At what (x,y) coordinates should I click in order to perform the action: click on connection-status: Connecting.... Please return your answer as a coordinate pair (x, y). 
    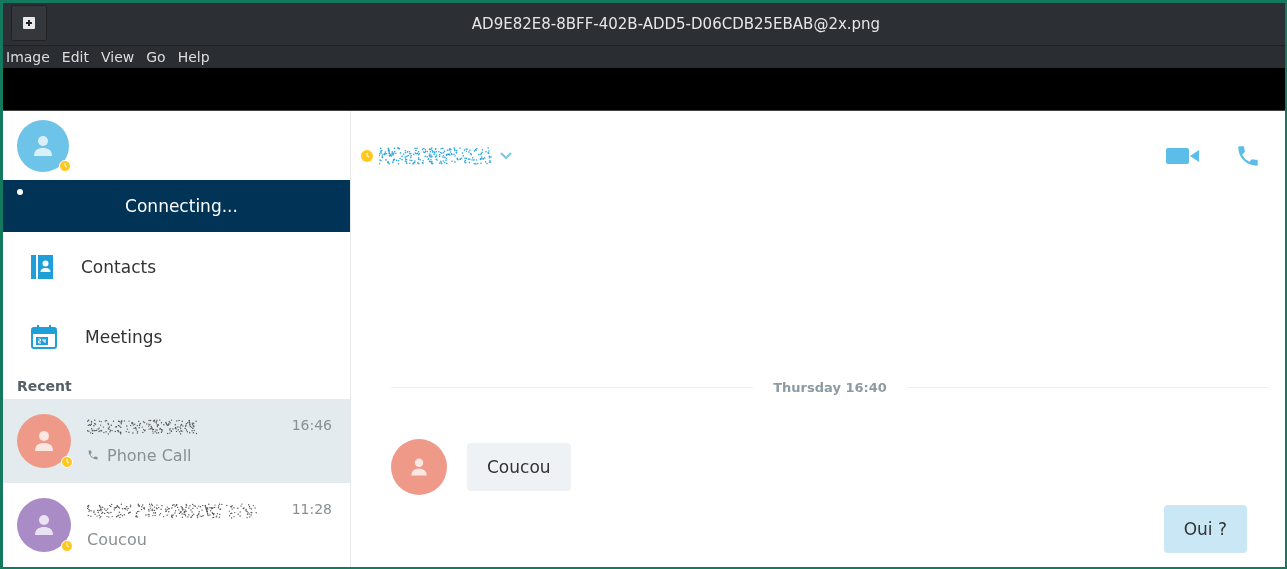
    Looking at the image, I should click on (181, 206).